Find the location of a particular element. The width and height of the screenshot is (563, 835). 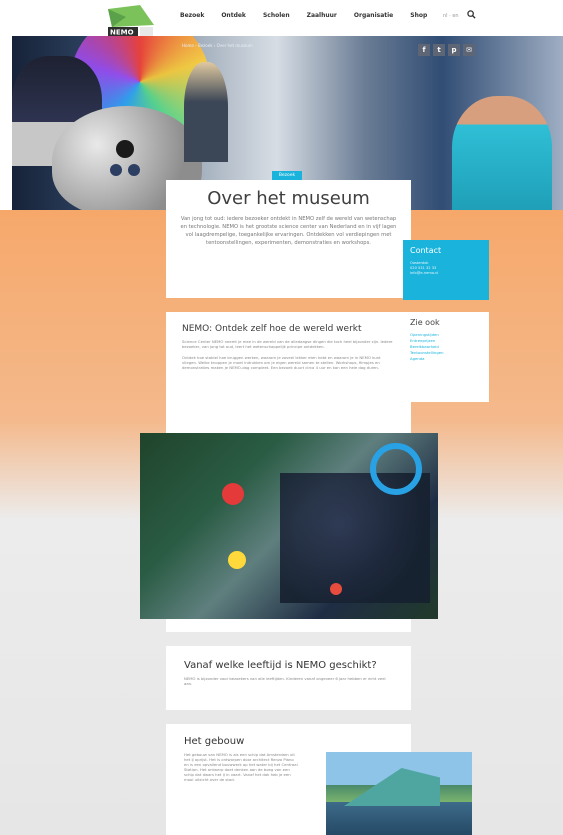

page-title: Over het museum is located at coordinates (288, 198).